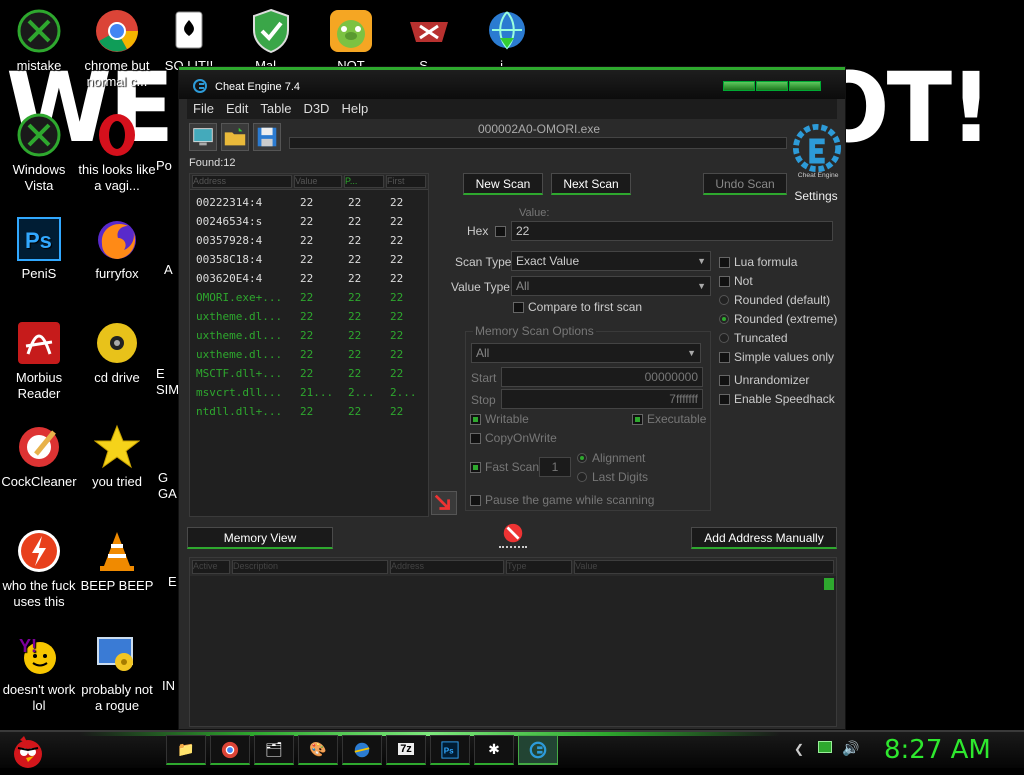 This screenshot has width=1024, height=775. What do you see at coordinates (611, 286) in the screenshot?
I see `value-type-select: All ▼` at bounding box center [611, 286].